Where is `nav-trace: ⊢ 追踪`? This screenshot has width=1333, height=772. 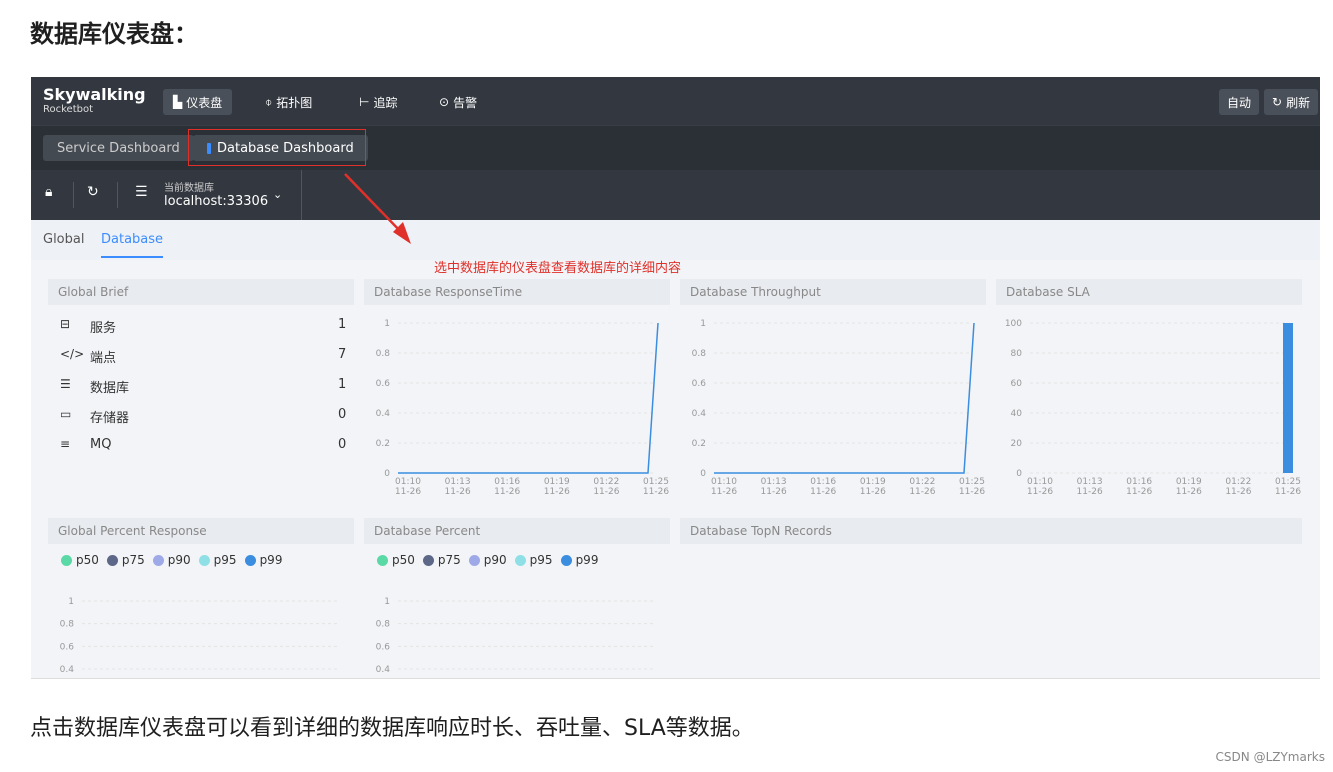 nav-trace: ⊢ 追踪 is located at coordinates (378, 102).